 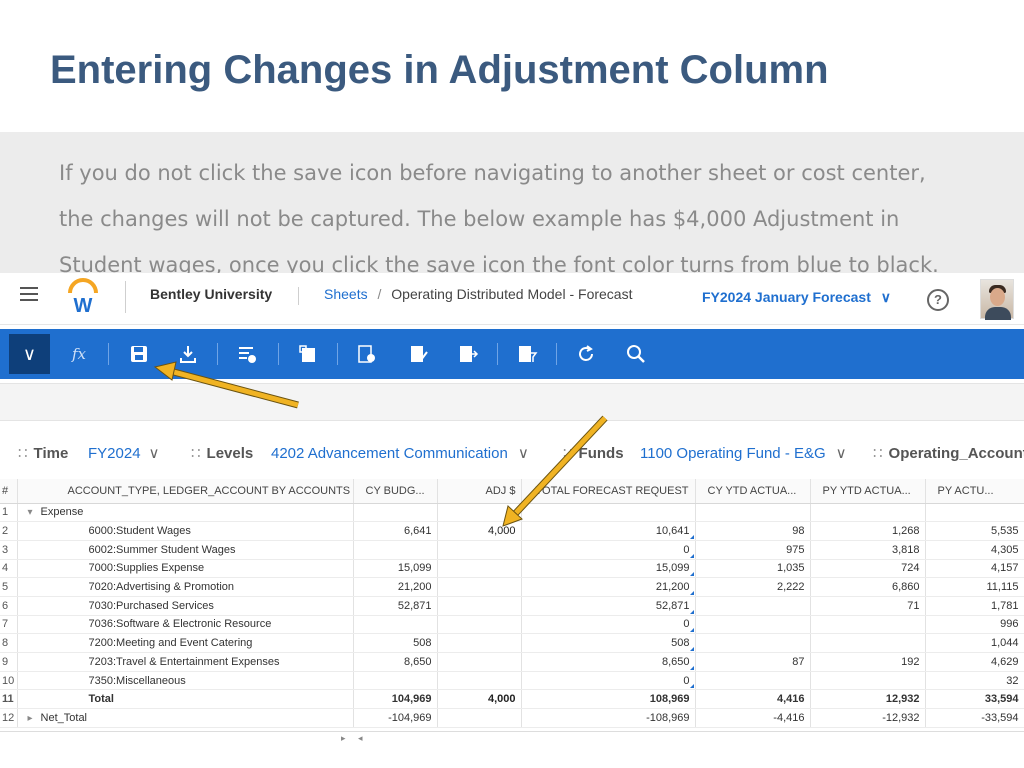 I want to click on annotation-arrows, so click(x=380, y=444).